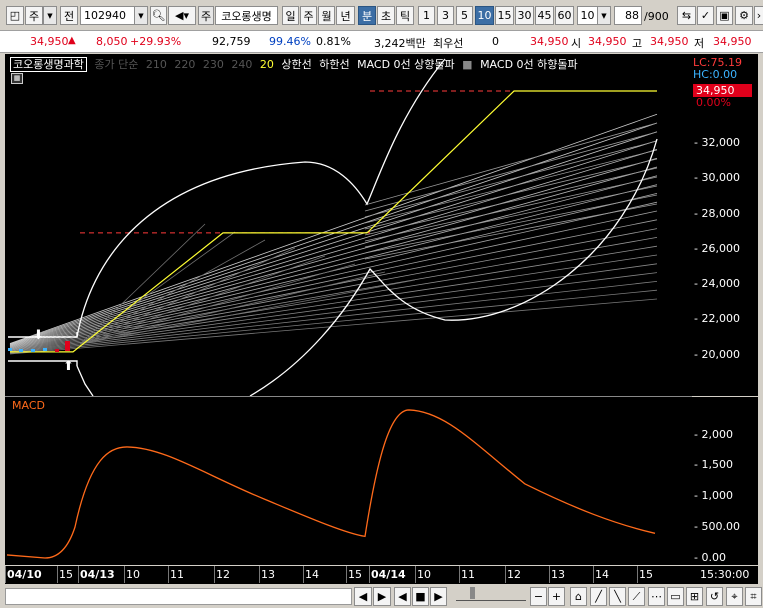 This screenshot has width=763, height=608. Describe the element at coordinates (538, 596) in the screenshot. I see `zoom-out-icon: −` at that location.